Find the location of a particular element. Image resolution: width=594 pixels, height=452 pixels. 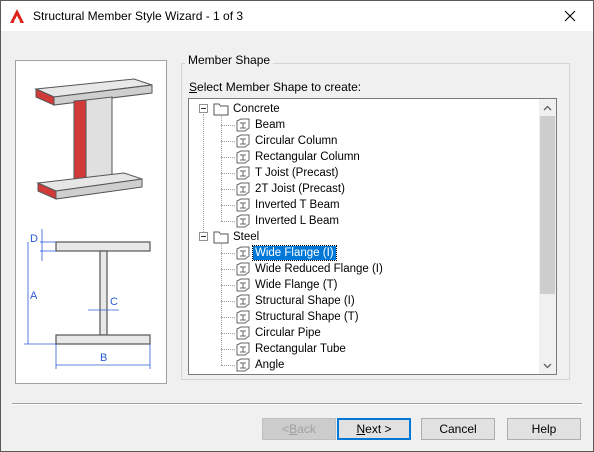

back-button: < Back is located at coordinates (299, 429).